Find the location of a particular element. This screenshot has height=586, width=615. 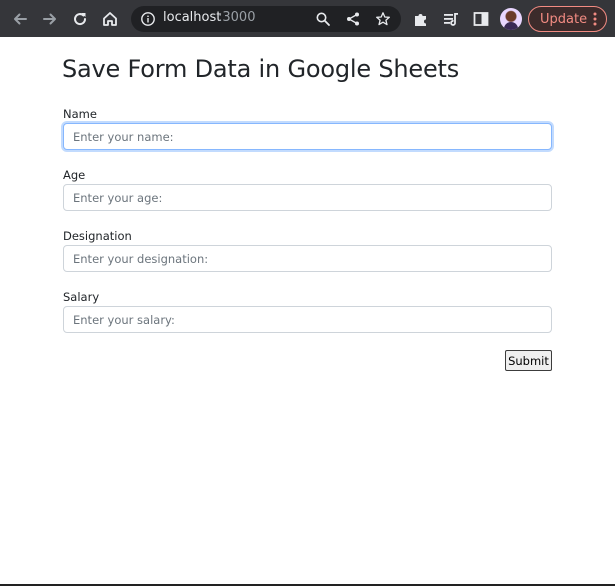

forward-arrow-icon is located at coordinates (49, 19).